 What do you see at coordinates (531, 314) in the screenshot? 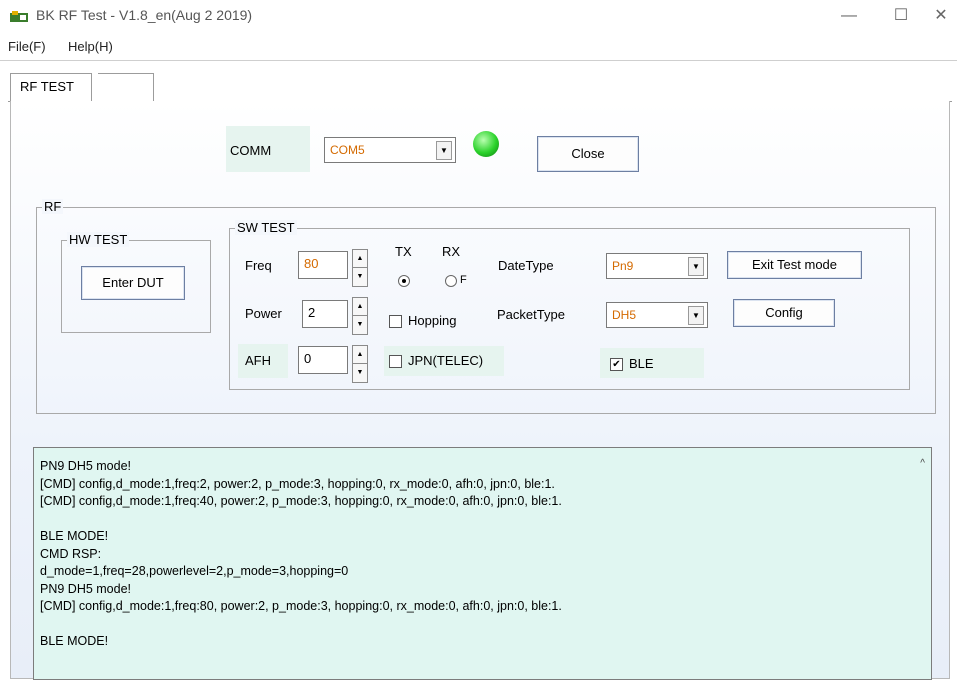
I see `packettype-label: PacketType` at bounding box center [531, 314].